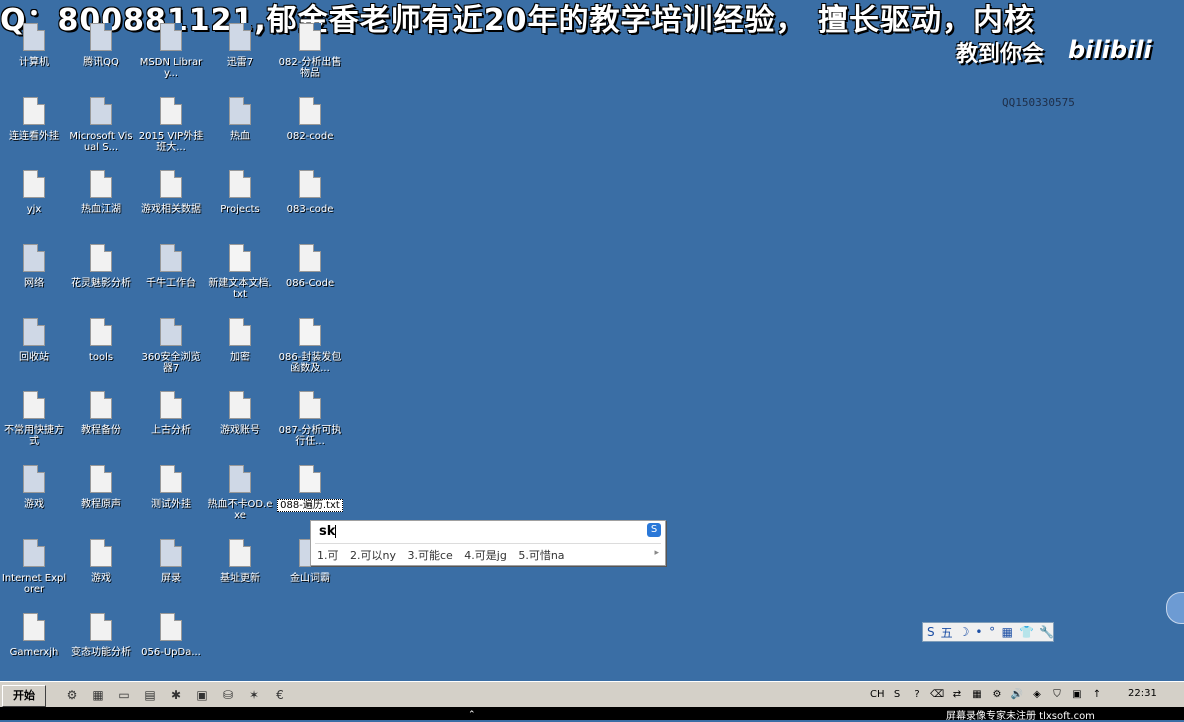 This screenshot has height=722, width=1184. What do you see at coordinates (240, 560) in the screenshot?
I see `desktop-icon: 基址更新` at bounding box center [240, 560].